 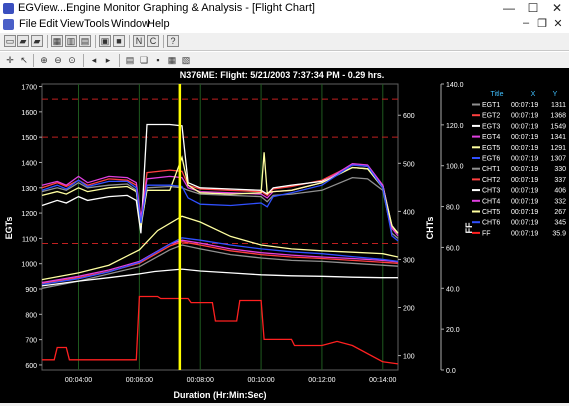 I want to click on ff-axis-label: FF, so click(x=469, y=227).